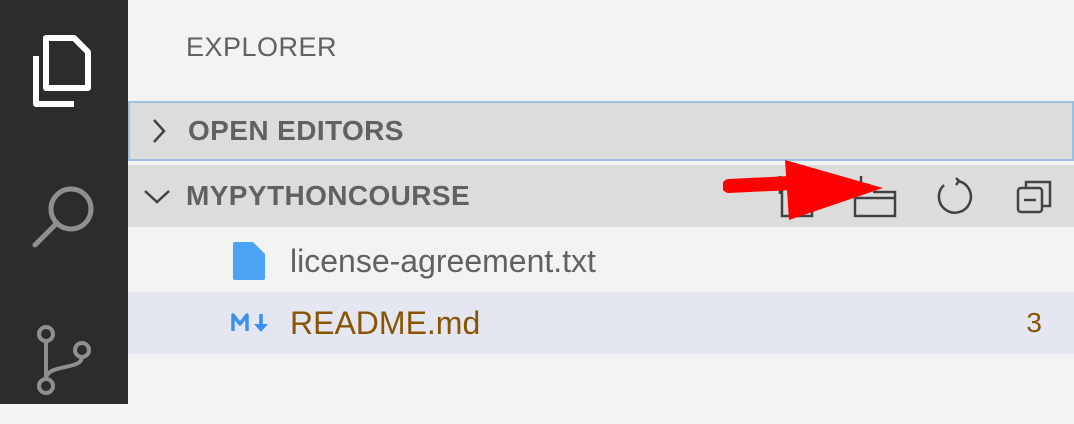 Image resolution: width=1074 pixels, height=424 pixels. Describe the element at coordinates (296, 130) in the screenshot. I see `open-editors-label: OPEN EDITORS` at that location.